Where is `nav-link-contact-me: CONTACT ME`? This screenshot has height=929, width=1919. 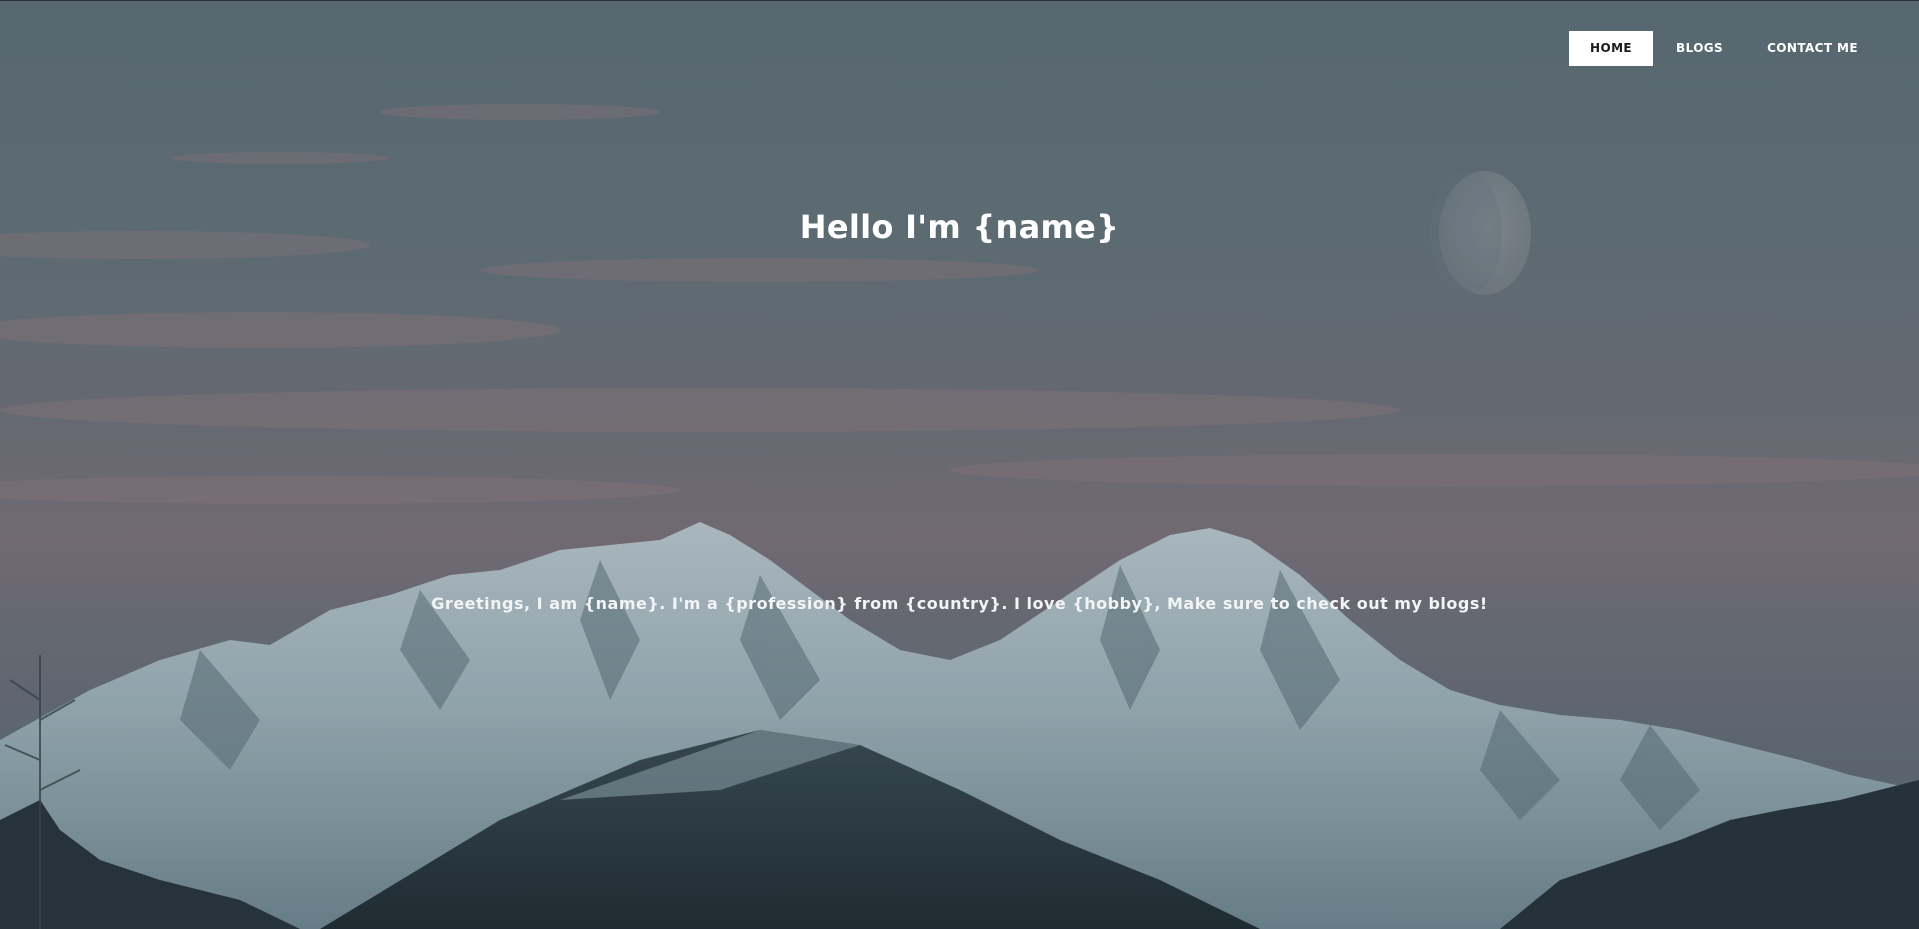
nav-link-contact-me: CONTACT ME is located at coordinates (1812, 48).